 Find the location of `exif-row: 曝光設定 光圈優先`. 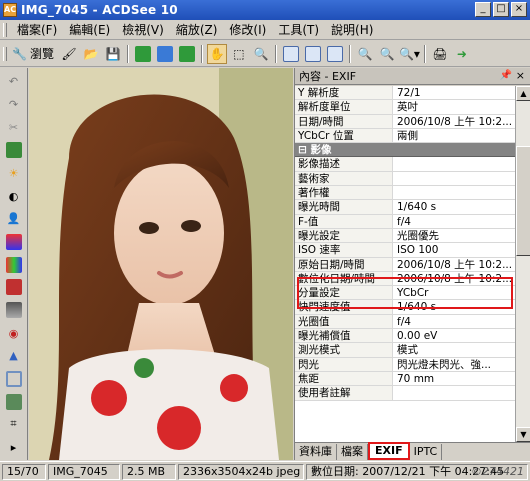

exif-row: 曝光設定 光圈優先 is located at coordinates (405, 236).